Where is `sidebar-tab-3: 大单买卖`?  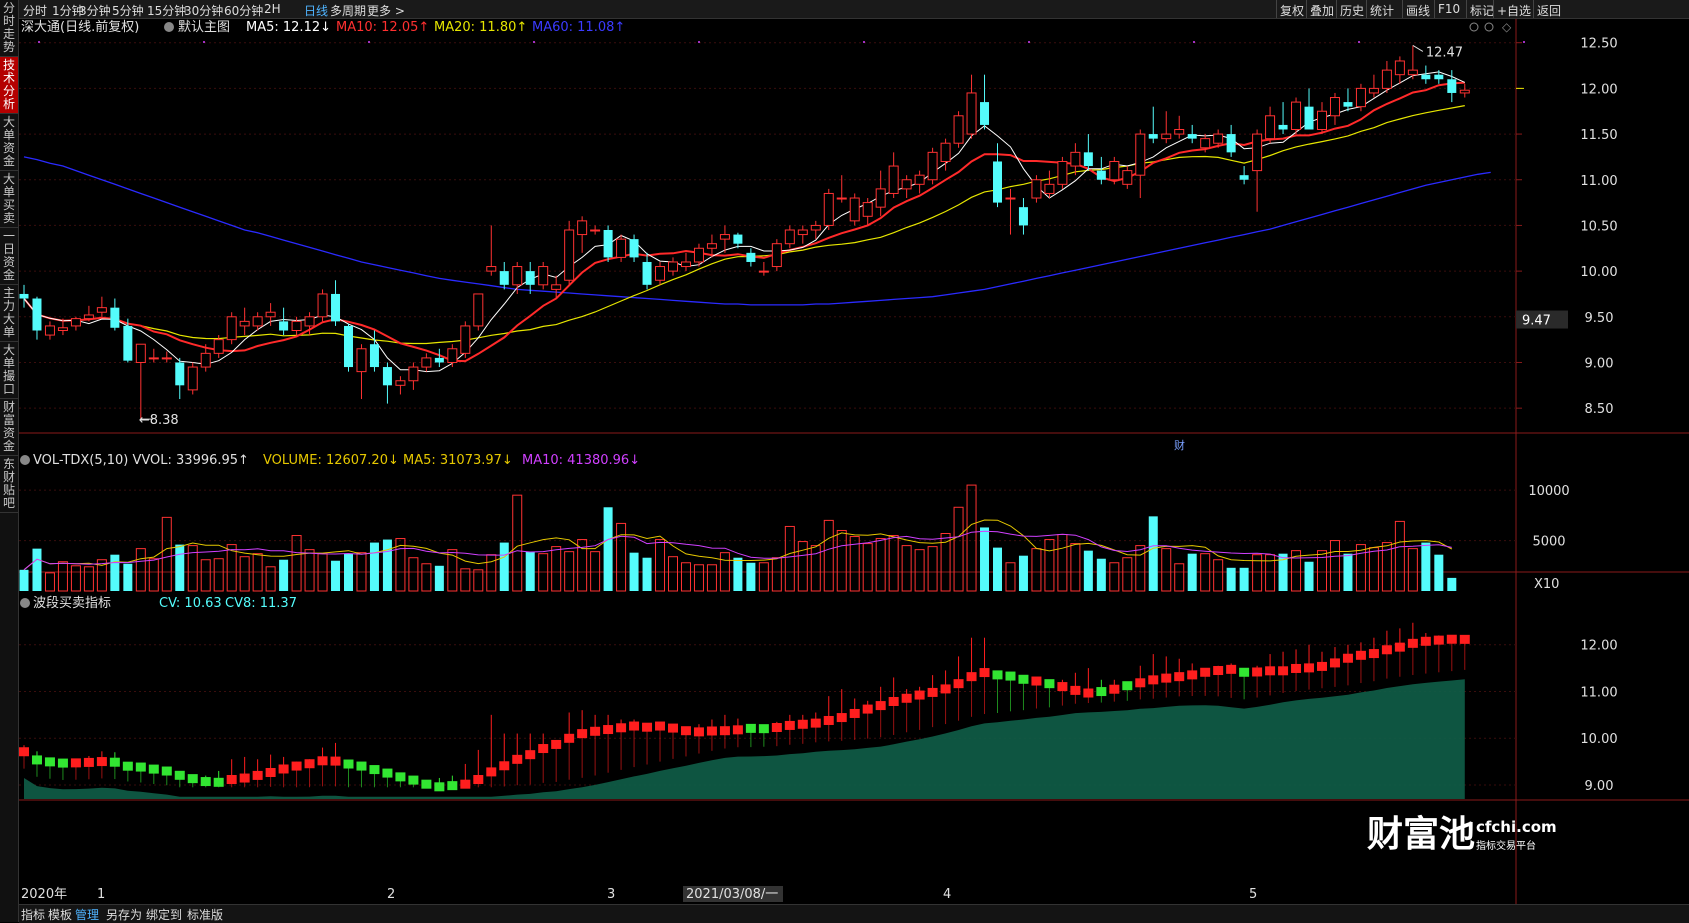
sidebar-tab-3: 大单买卖 is located at coordinates (9, 199).